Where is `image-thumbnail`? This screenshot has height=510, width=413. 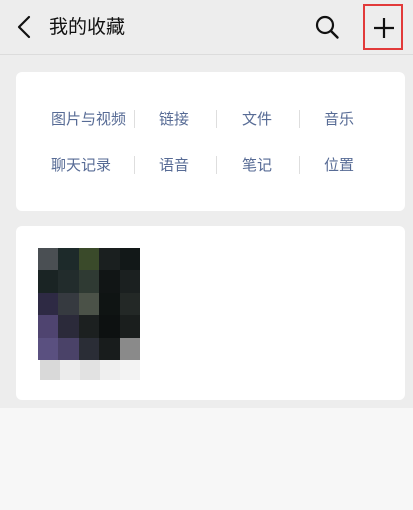 image-thumbnail is located at coordinates (89, 304).